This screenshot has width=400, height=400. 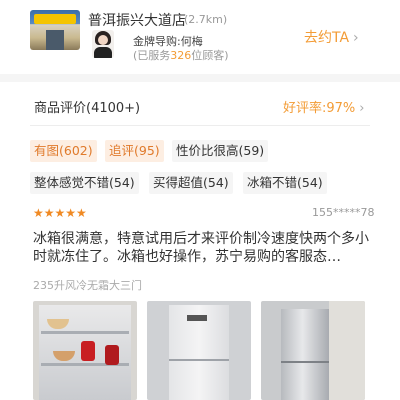 I want to click on guide-avatar-icon, so click(x=103, y=44).